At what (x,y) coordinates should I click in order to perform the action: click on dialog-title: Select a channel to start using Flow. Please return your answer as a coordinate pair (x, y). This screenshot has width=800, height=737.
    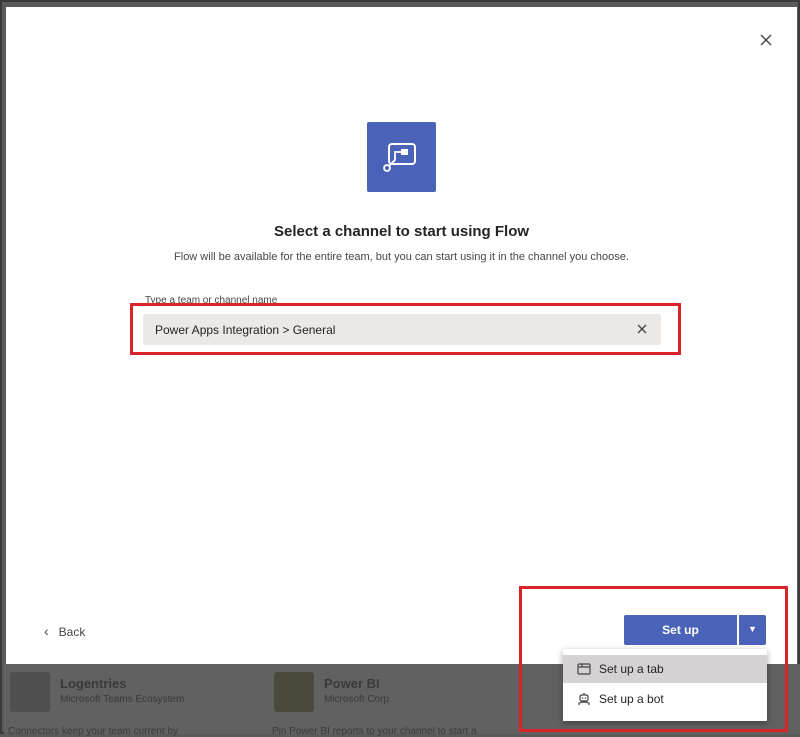
    Looking at the image, I should click on (401, 231).